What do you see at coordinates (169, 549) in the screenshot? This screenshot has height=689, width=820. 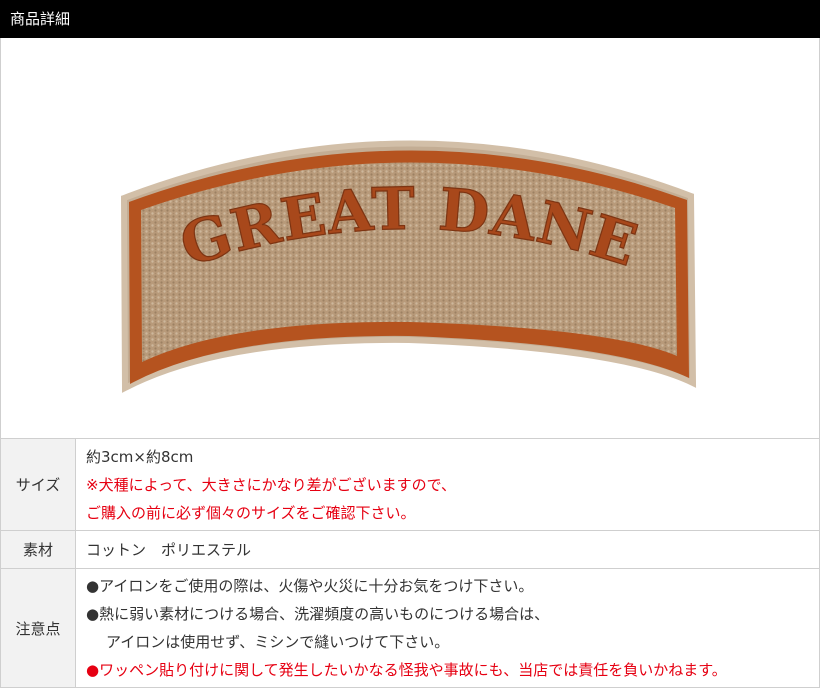 I see `material-value: コットン ポリエステル` at bounding box center [169, 549].